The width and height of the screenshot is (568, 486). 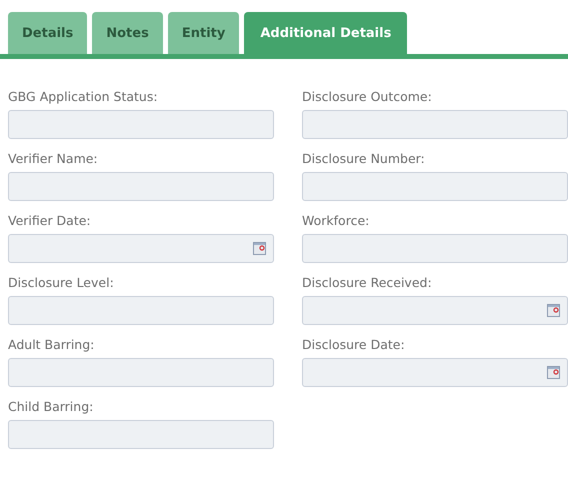 What do you see at coordinates (61, 283) in the screenshot?
I see `field-label: Disclosure Level:` at bounding box center [61, 283].